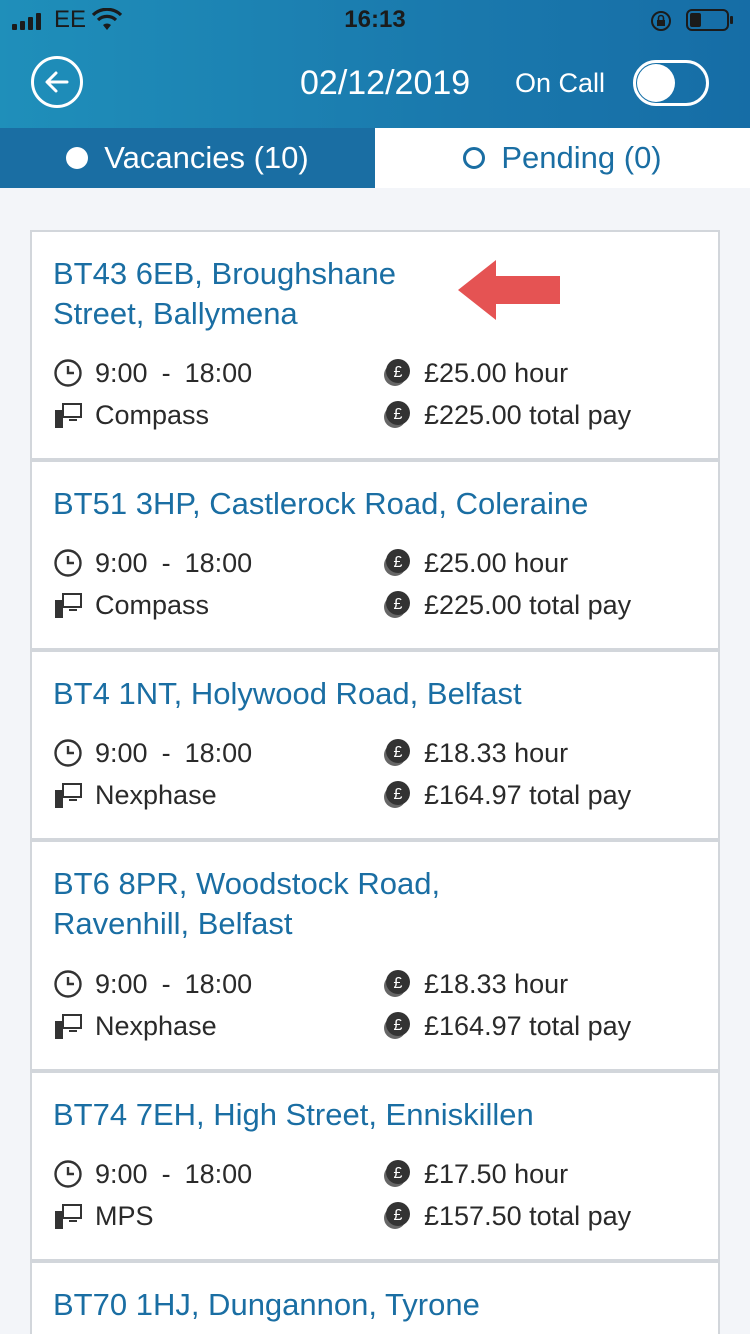 This screenshot has width=750, height=1334. Describe the element at coordinates (156, 1025) in the screenshot. I see `system-name: Nexphase` at that location.